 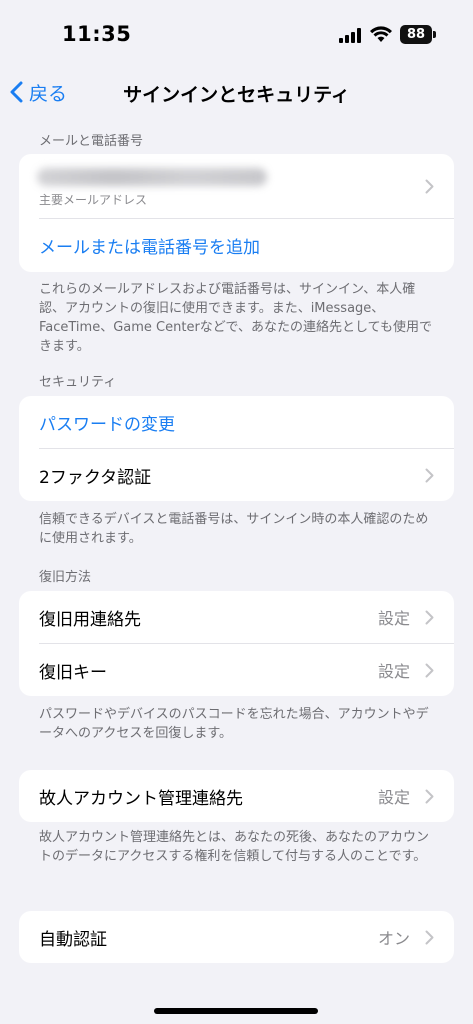 I want to click on battery-icon: 88, so click(x=416, y=34).